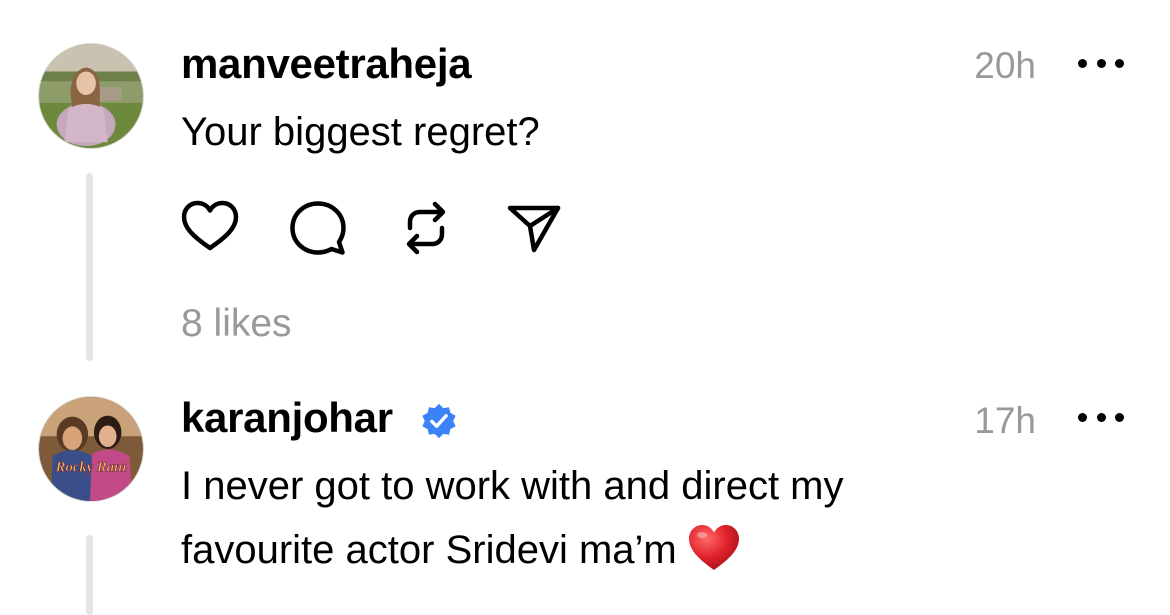  What do you see at coordinates (1005, 420) in the screenshot?
I see `timestamp: 17h` at bounding box center [1005, 420].